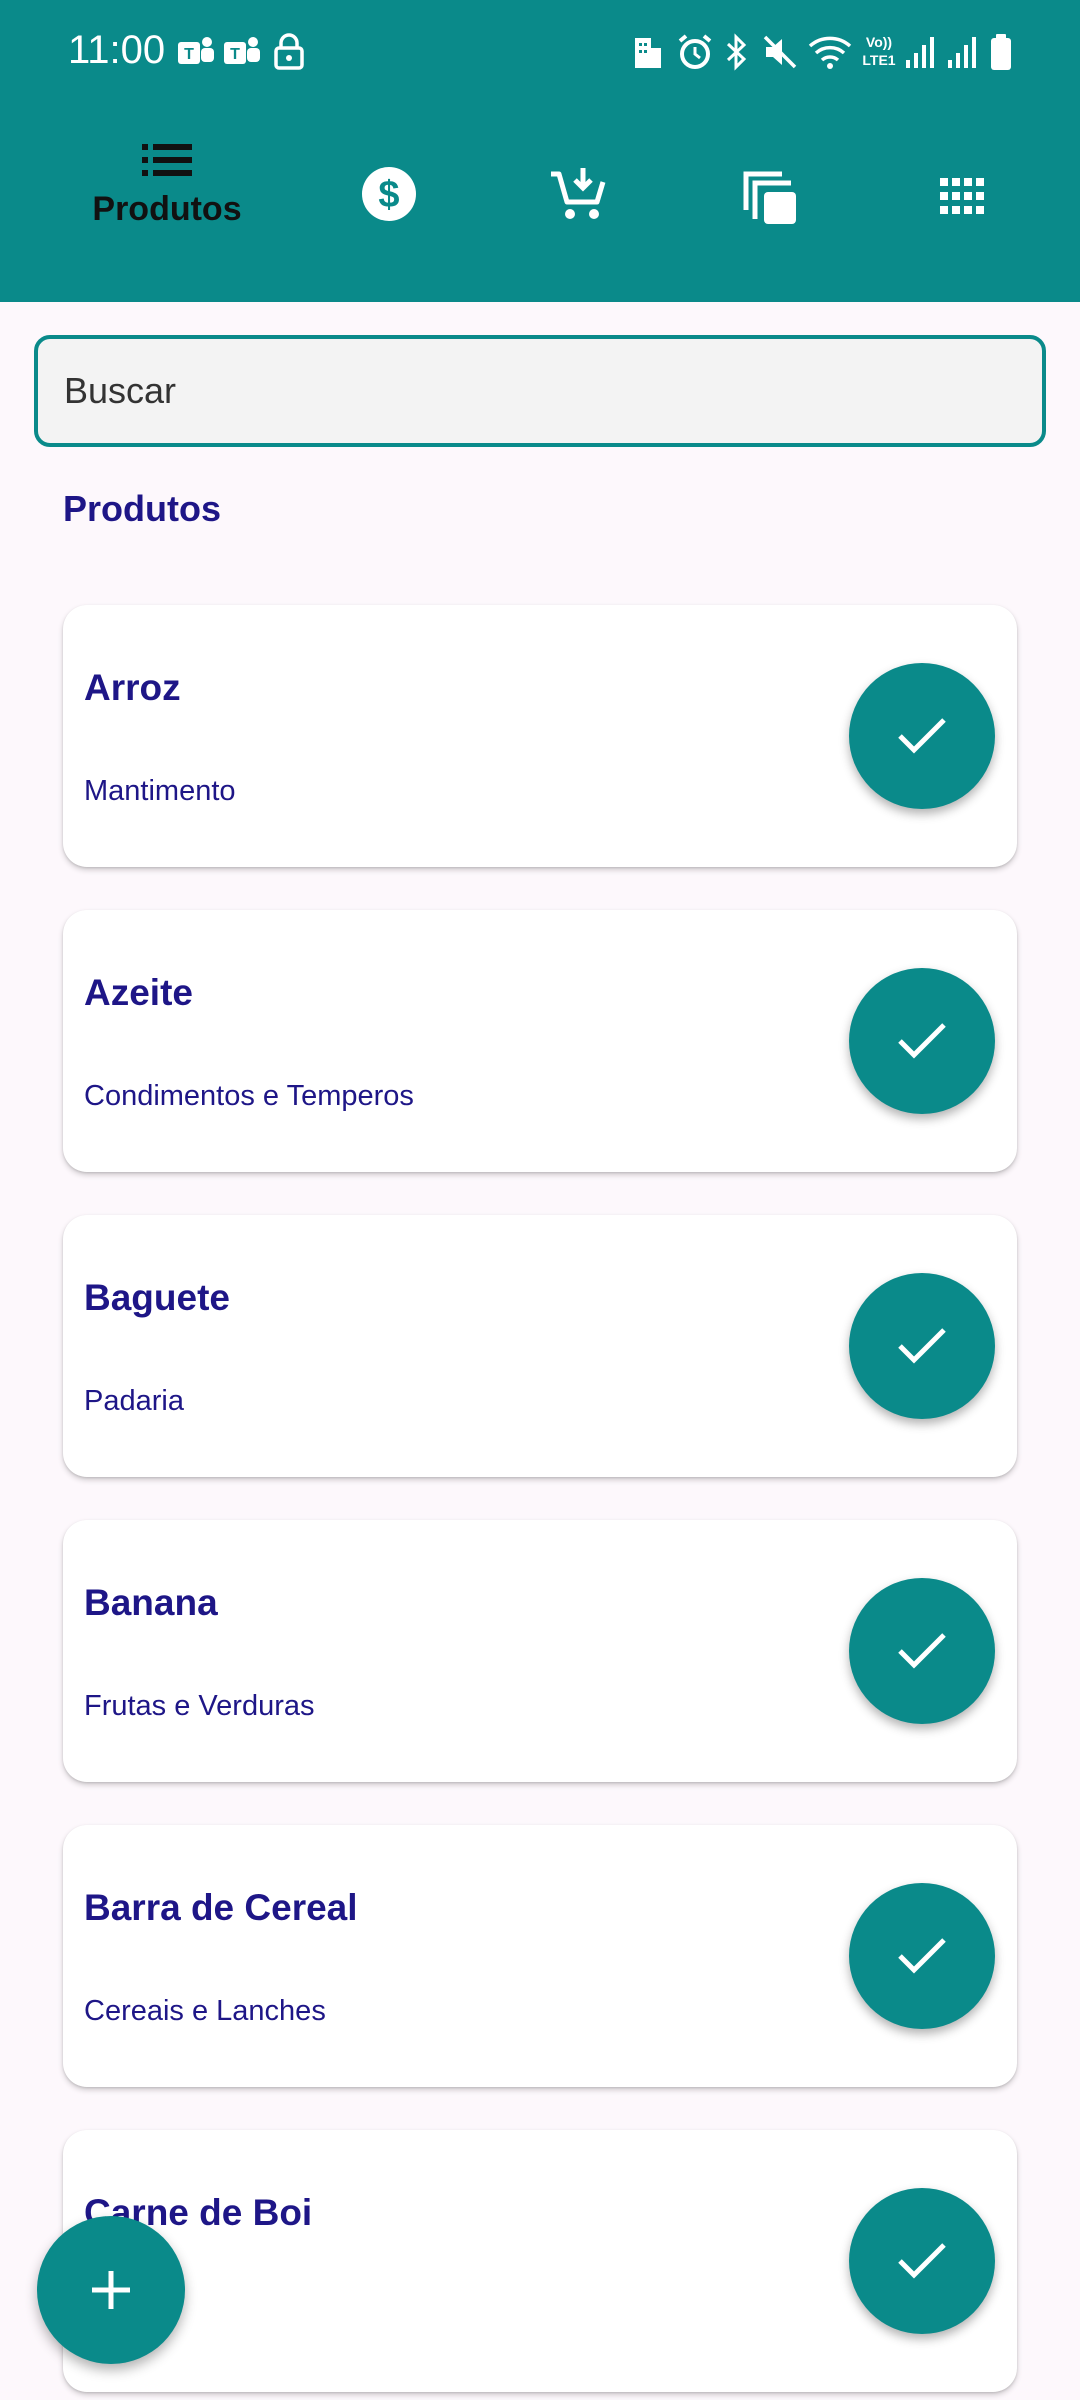 The height and width of the screenshot is (2400, 1080). I want to click on product-category: Cereais e Lanches, so click(205, 2011).